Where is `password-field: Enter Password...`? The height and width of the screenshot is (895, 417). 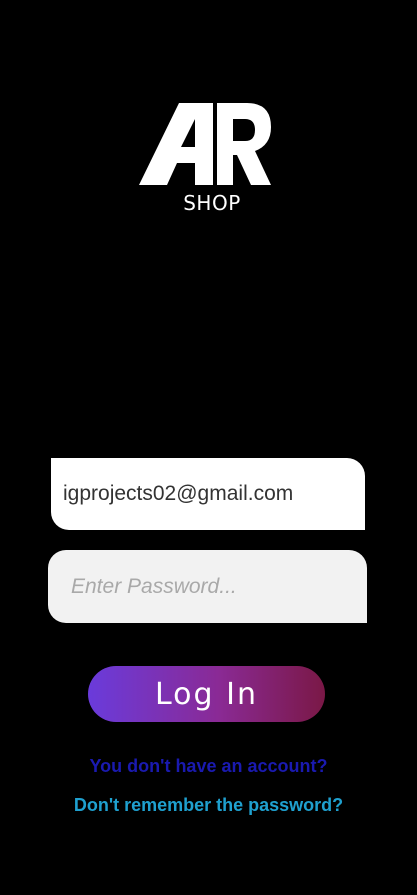 password-field: Enter Password... is located at coordinates (207, 586).